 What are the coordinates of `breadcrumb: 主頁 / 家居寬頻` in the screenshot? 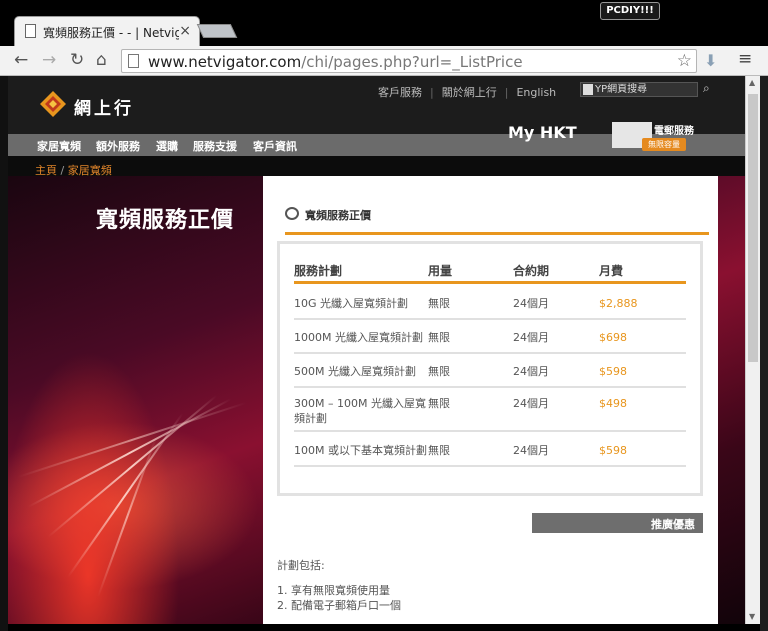 It's located at (73, 170).